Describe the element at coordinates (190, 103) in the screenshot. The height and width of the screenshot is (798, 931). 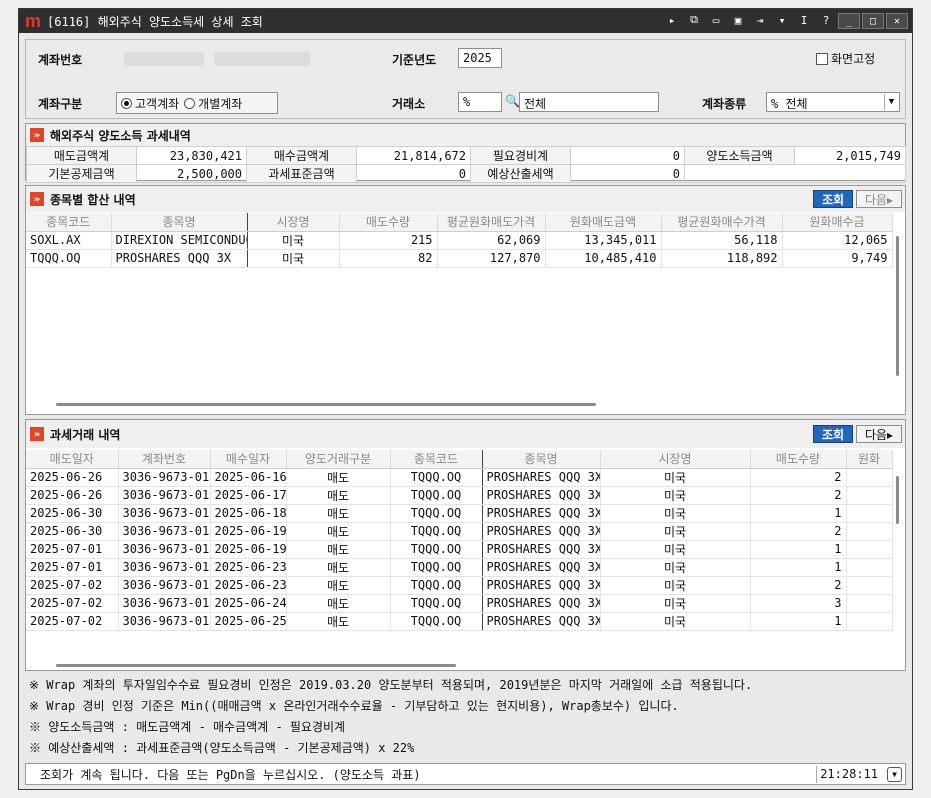
I see `radio-individual-account` at that location.